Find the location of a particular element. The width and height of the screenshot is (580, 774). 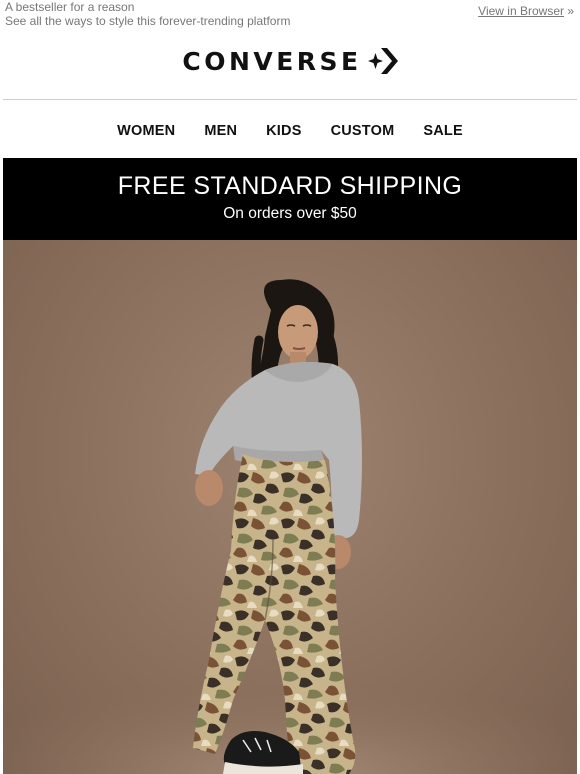

header-divider is located at coordinates (290, 99).